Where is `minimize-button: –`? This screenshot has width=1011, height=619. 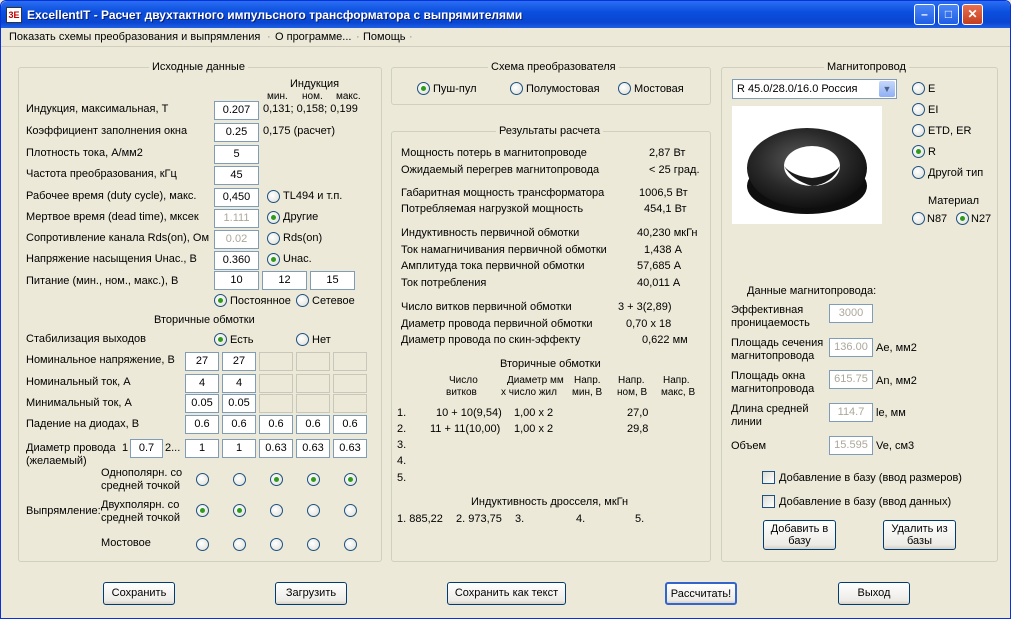
minimize-button: – is located at coordinates (924, 14).